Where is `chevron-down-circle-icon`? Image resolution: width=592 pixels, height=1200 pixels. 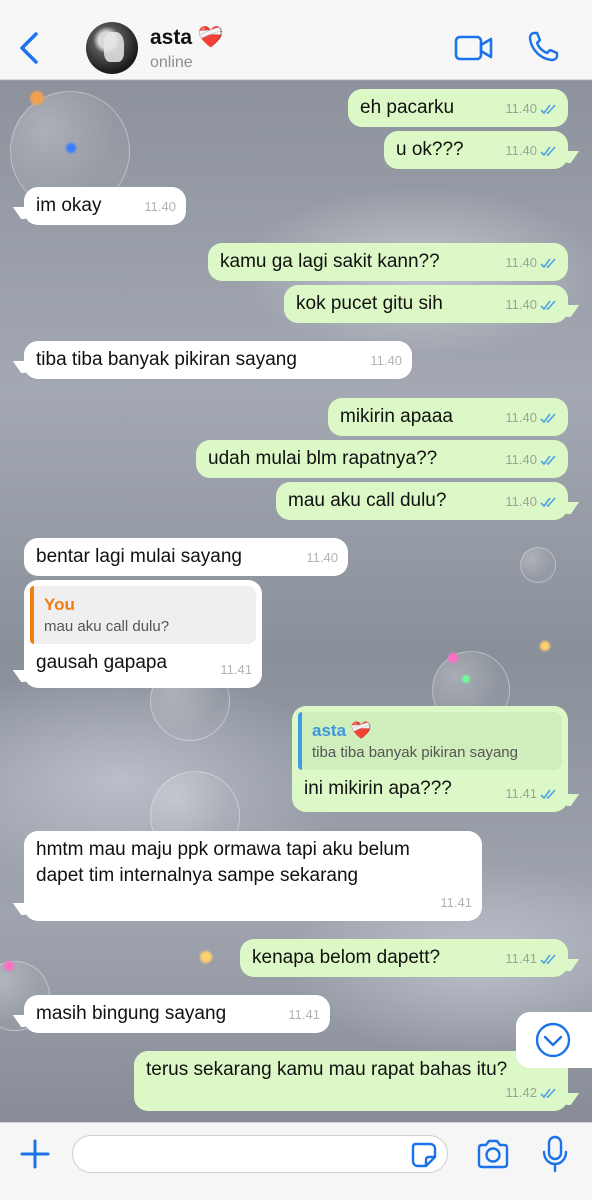 chevron-down-circle-icon is located at coordinates (553, 1040).